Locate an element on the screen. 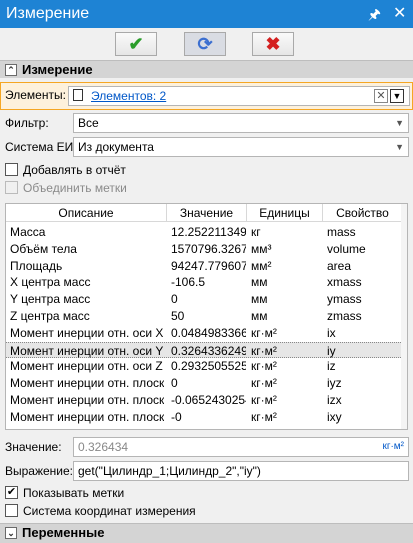 The image size is (413, 543). col-header-units: Единицы is located at coordinates (285, 213).